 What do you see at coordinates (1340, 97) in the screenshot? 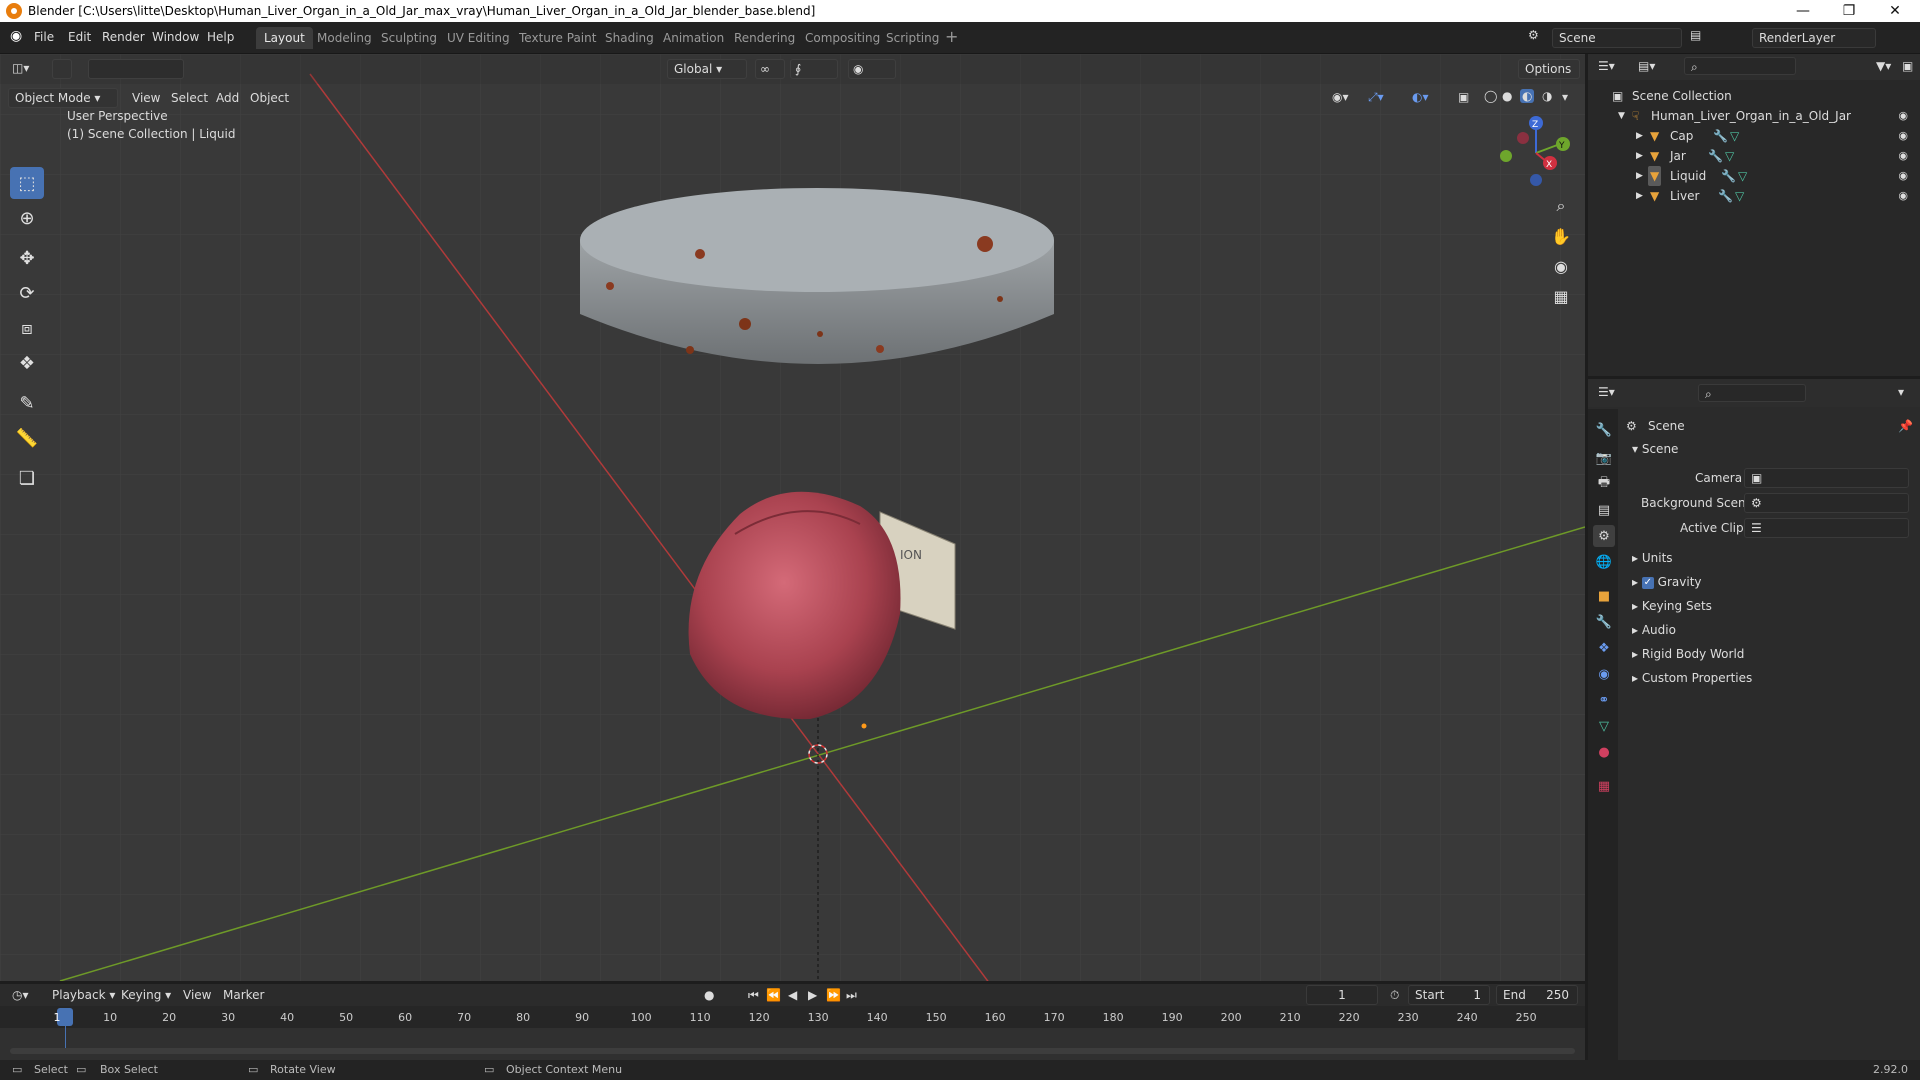
I see `visibility-icon: ◉▾` at bounding box center [1340, 97].